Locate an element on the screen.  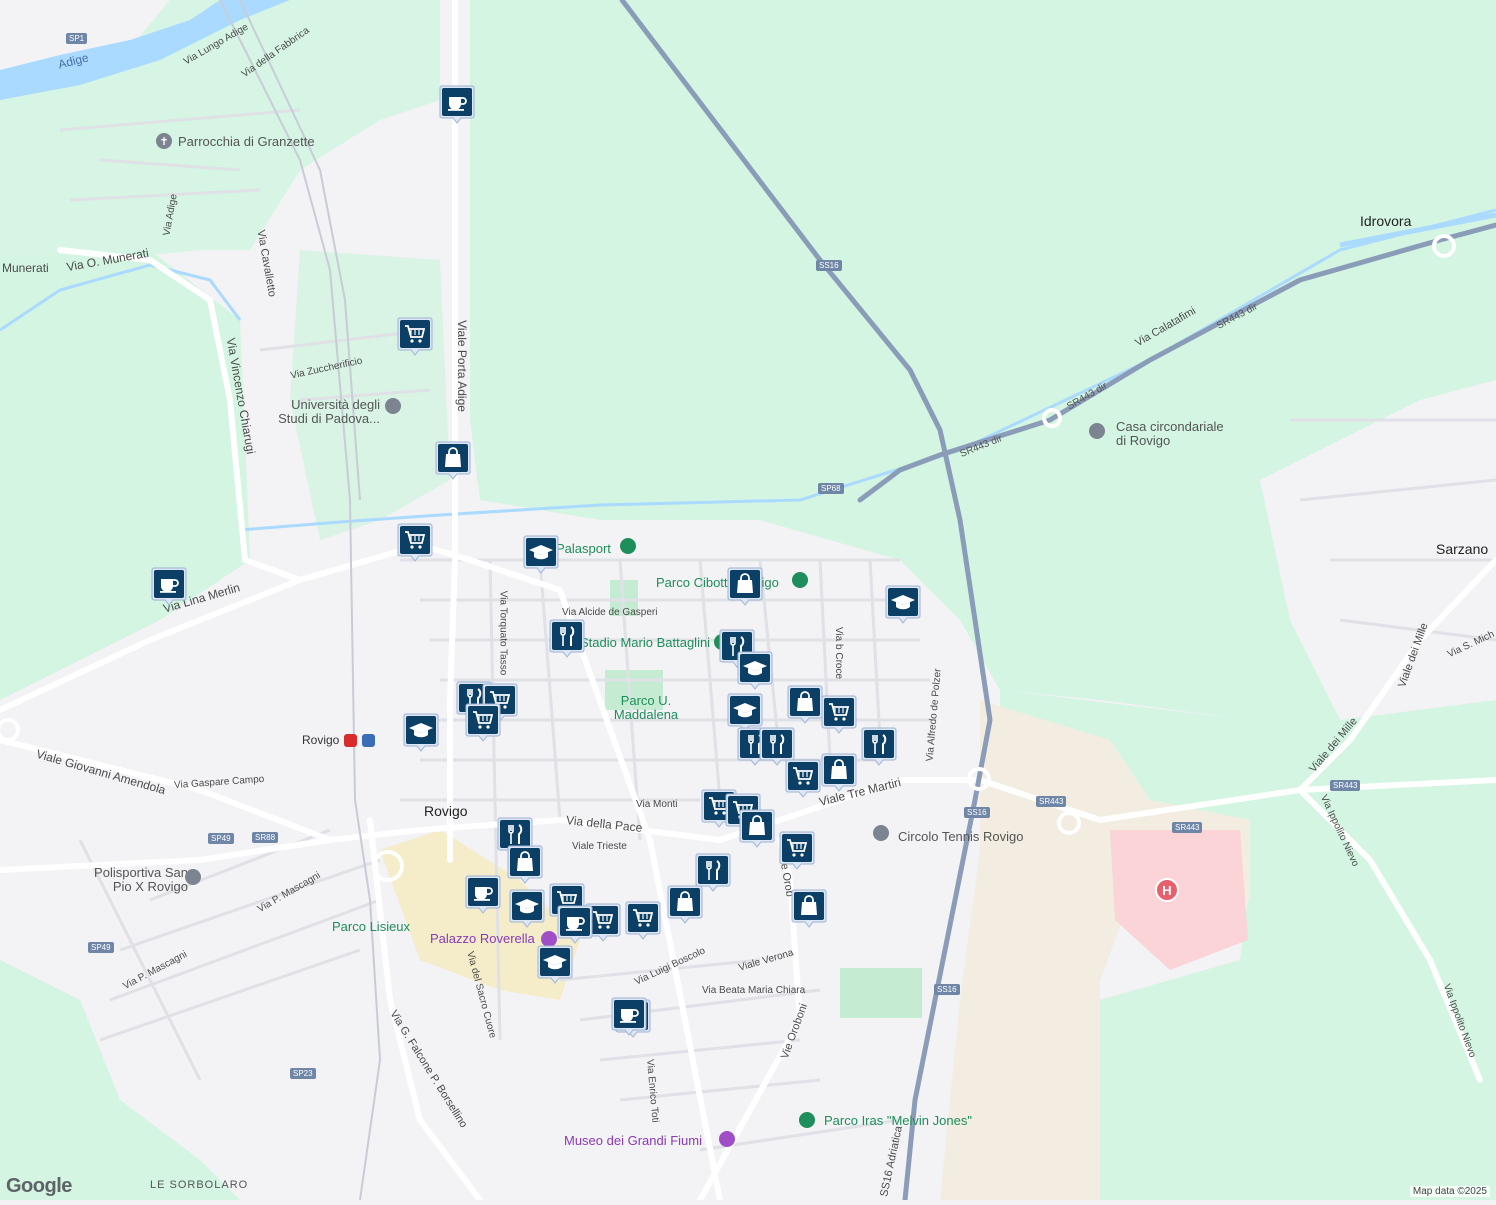
map-attribution: Map data ©2025 is located at coordinates (1449, 1191).